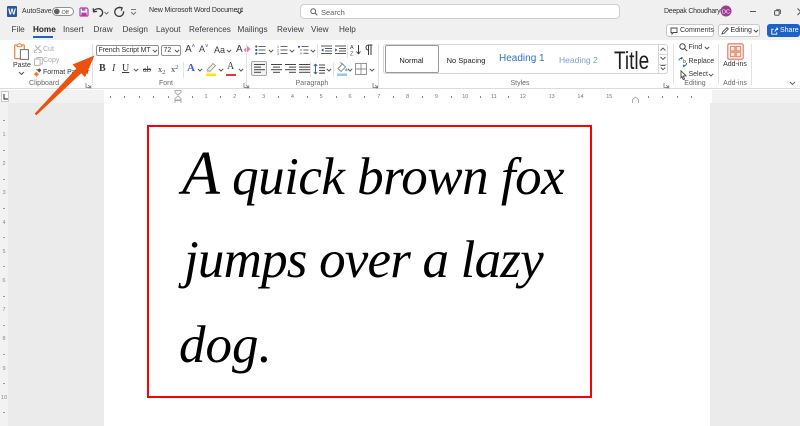 This screenshot has width=800, height=426. Describe the element at coordinates (352, 48) in the screenshot. I see `svg-text: A` at that location.